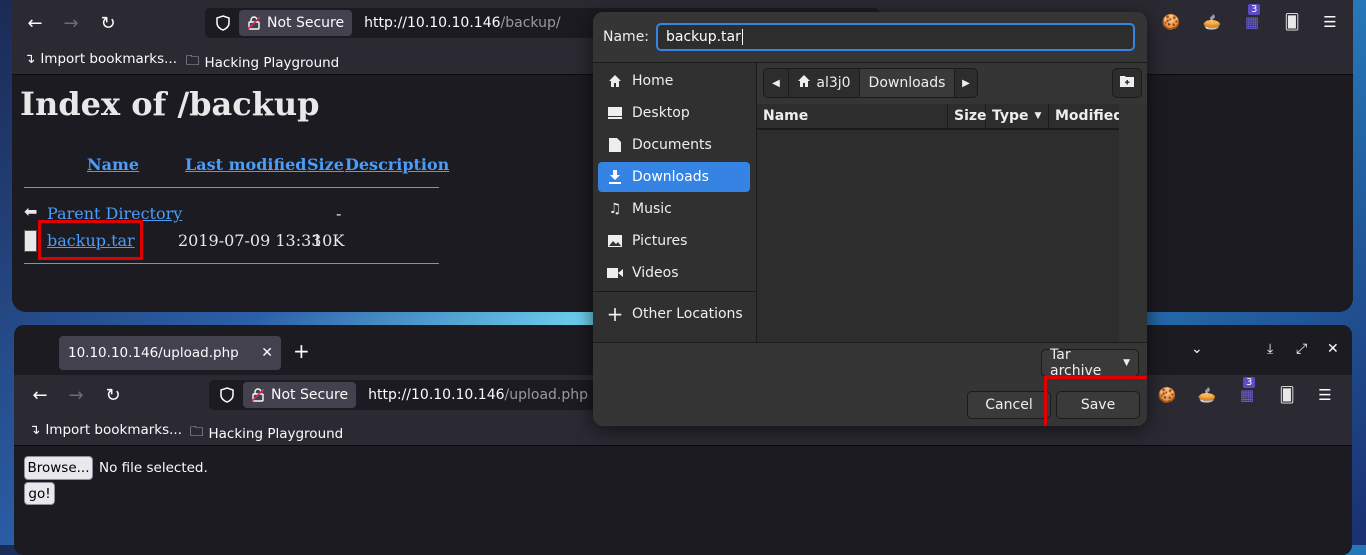 This screenshot has height=555, width=1366. What do you see at coordinates (742, 37) in the screenshot?
I see `text-cursor` at bounding box center [742, 37].